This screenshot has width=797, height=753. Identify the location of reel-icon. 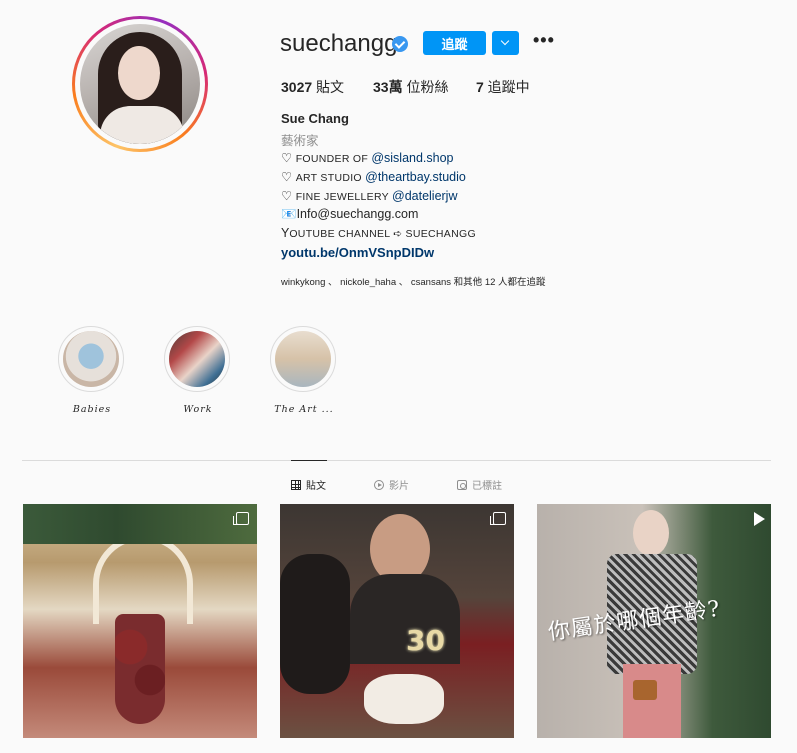
(759, 519).